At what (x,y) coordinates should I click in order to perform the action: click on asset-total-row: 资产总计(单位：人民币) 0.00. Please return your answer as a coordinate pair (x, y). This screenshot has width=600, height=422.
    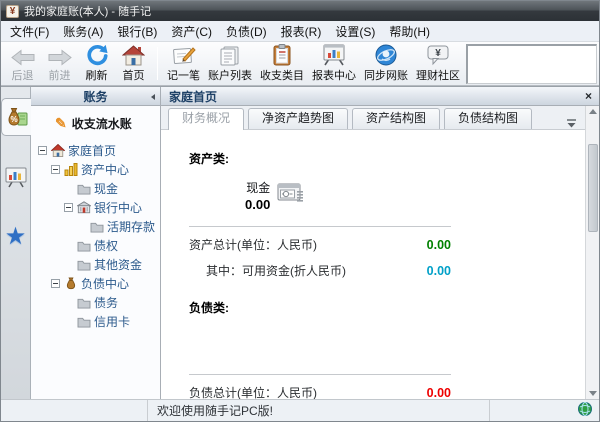
    Looking at the image, I should click on (320, 244).